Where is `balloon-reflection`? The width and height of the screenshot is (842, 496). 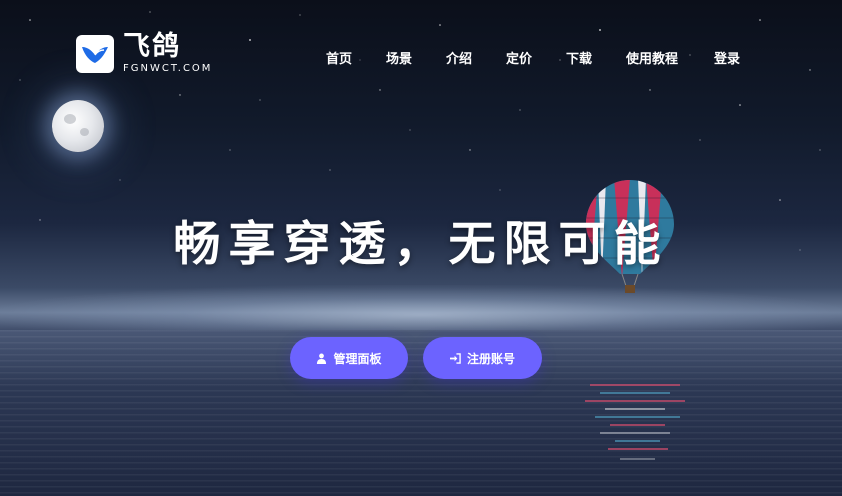
balloon-reflection is located at coordinates (635, 422).